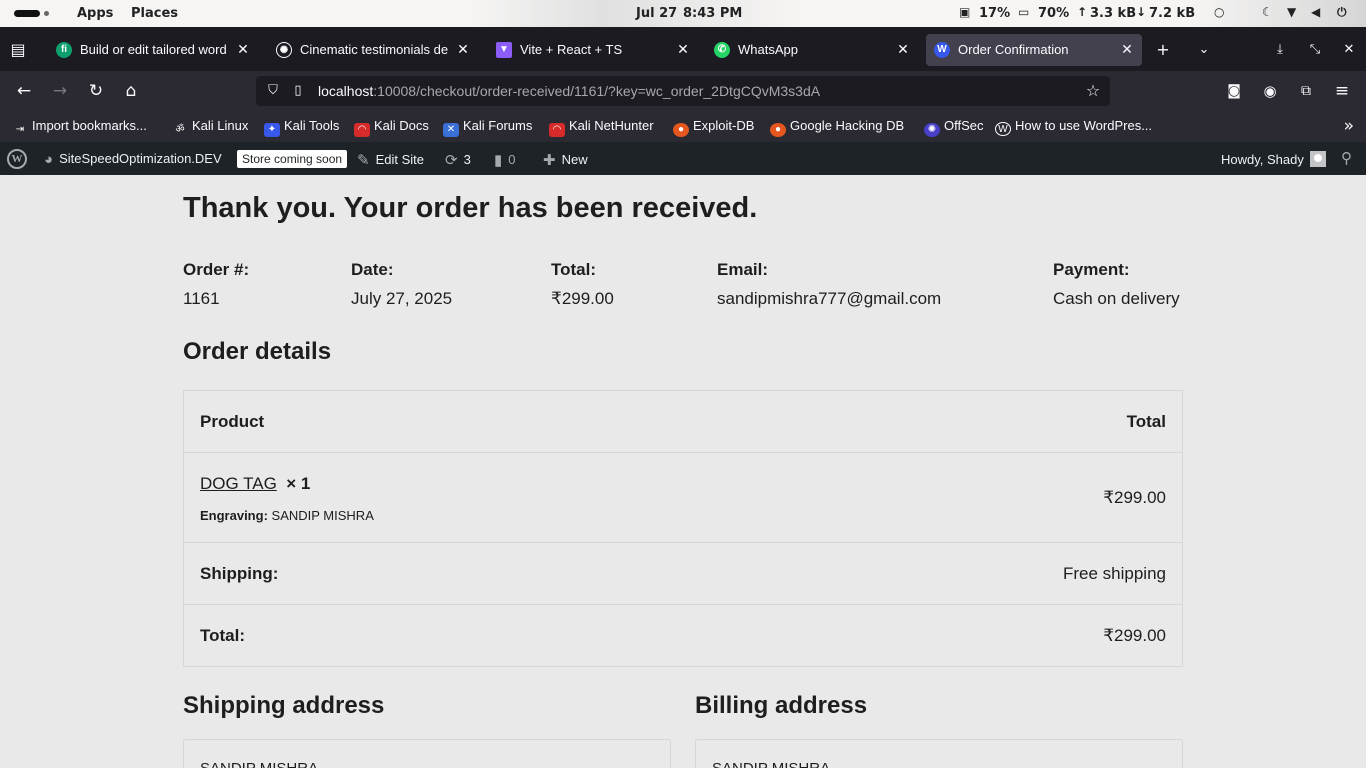  What do you see at coordinates (505, 160) in the screenshot?
I see `comments-link: ▮ 0` at bounding box center [505, 160].